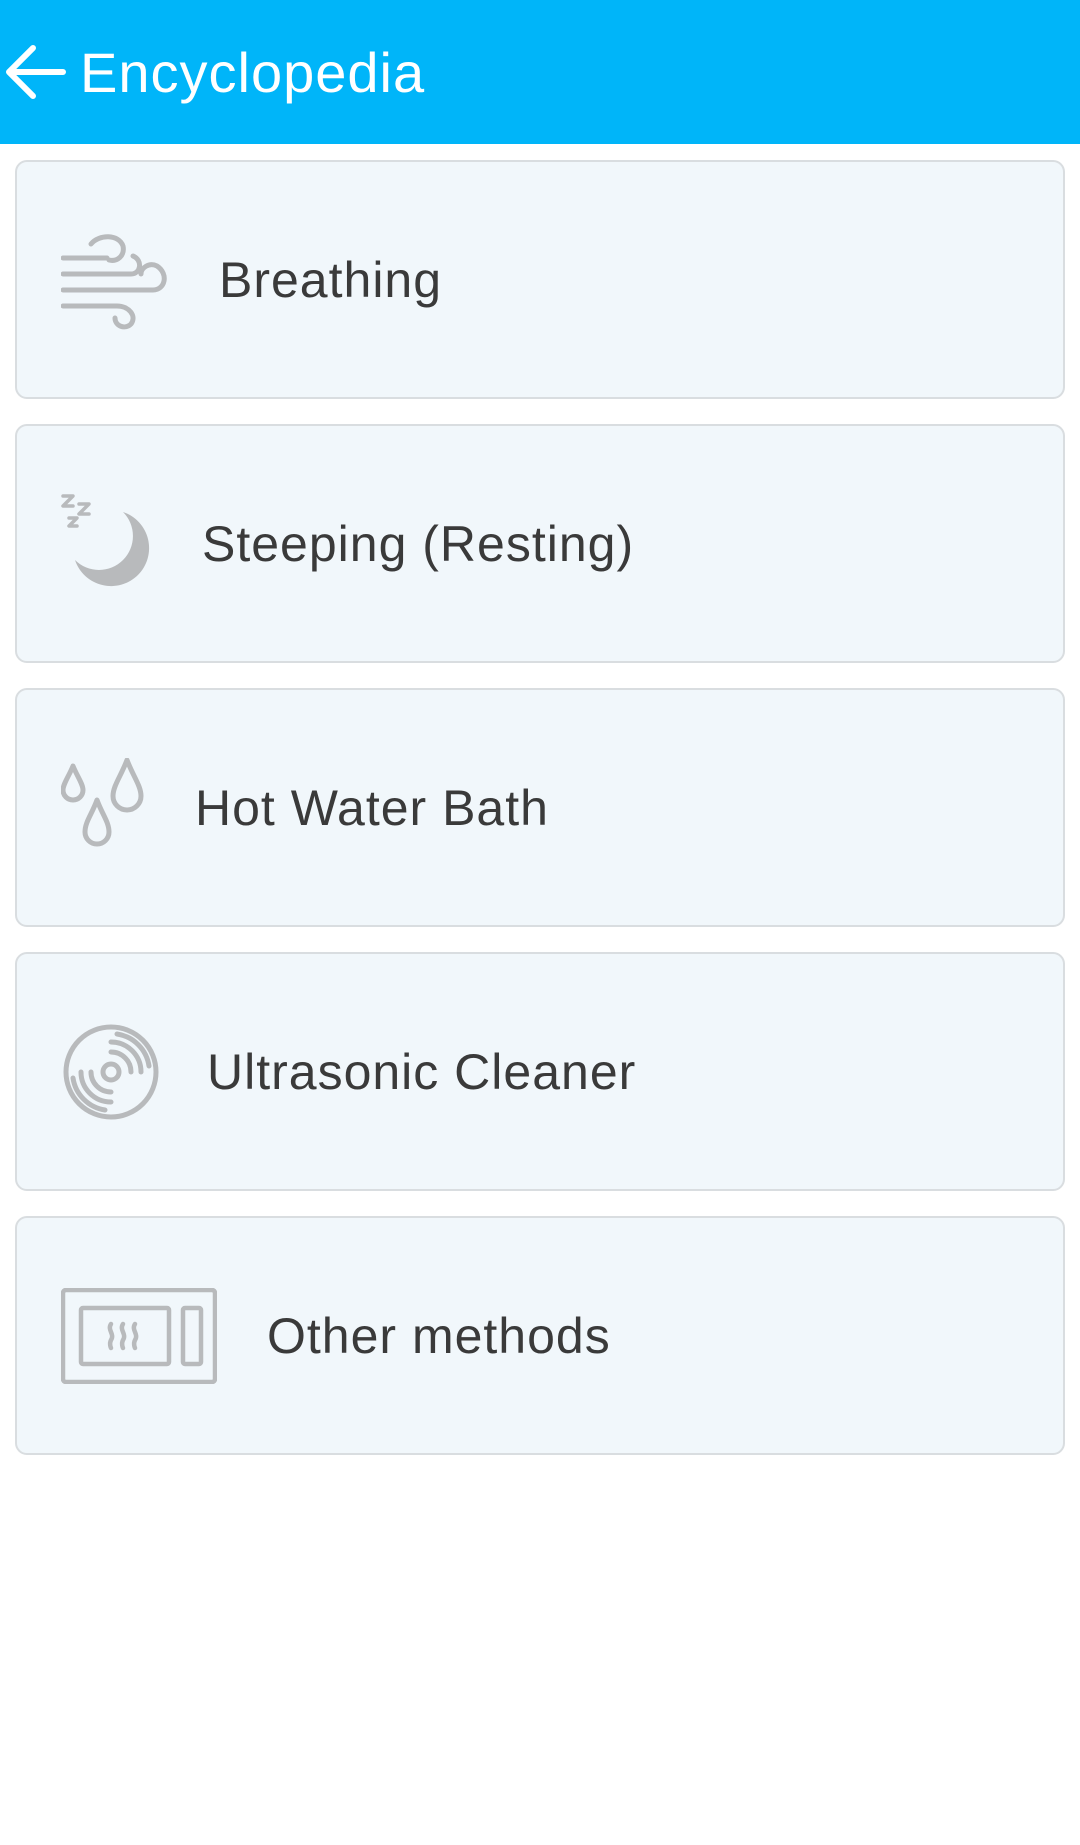  I want to click on item-label: Breathing, so click(331, 279).